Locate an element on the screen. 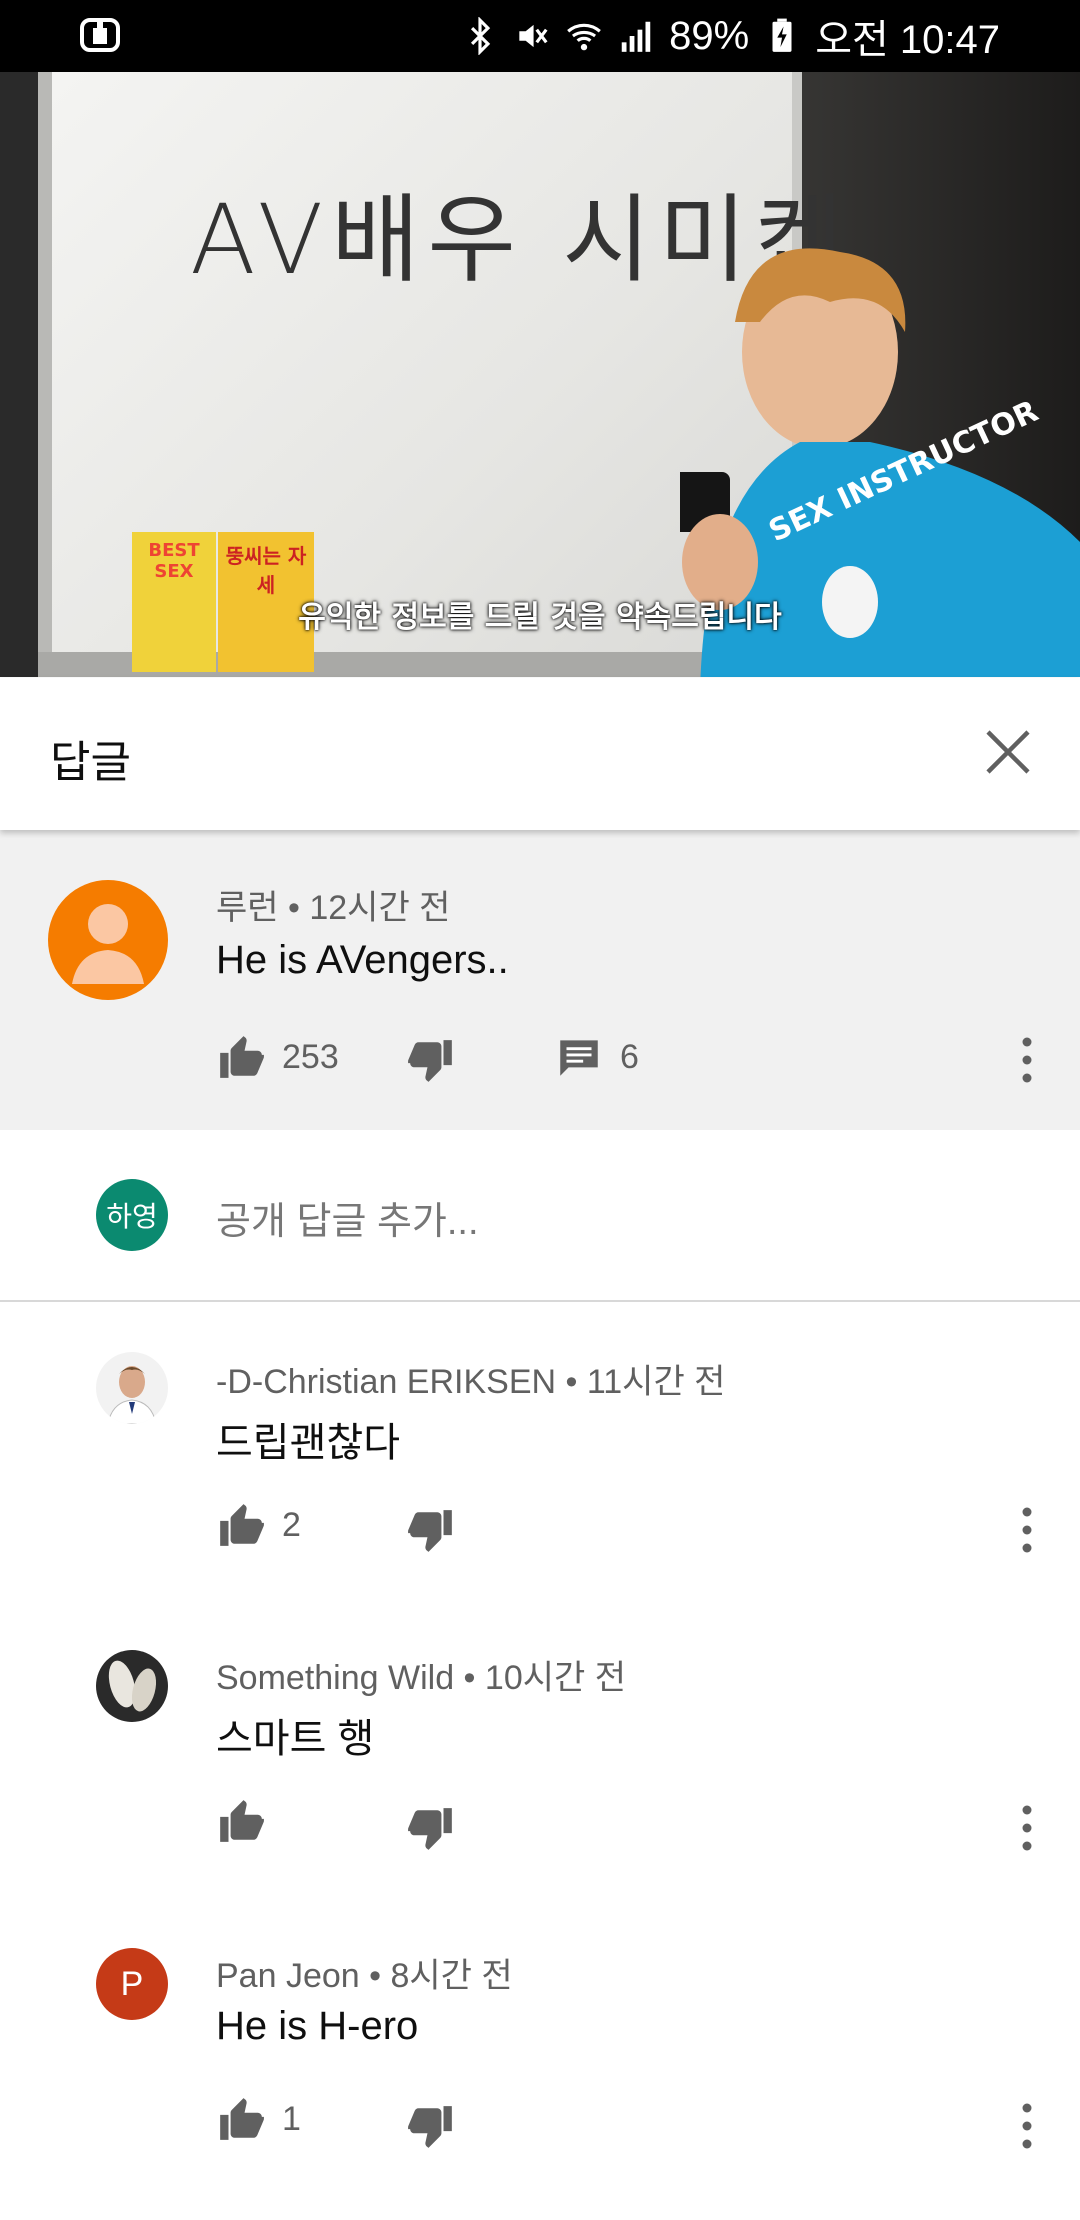  page-title: 답글 is located at coordinates (90, 762).